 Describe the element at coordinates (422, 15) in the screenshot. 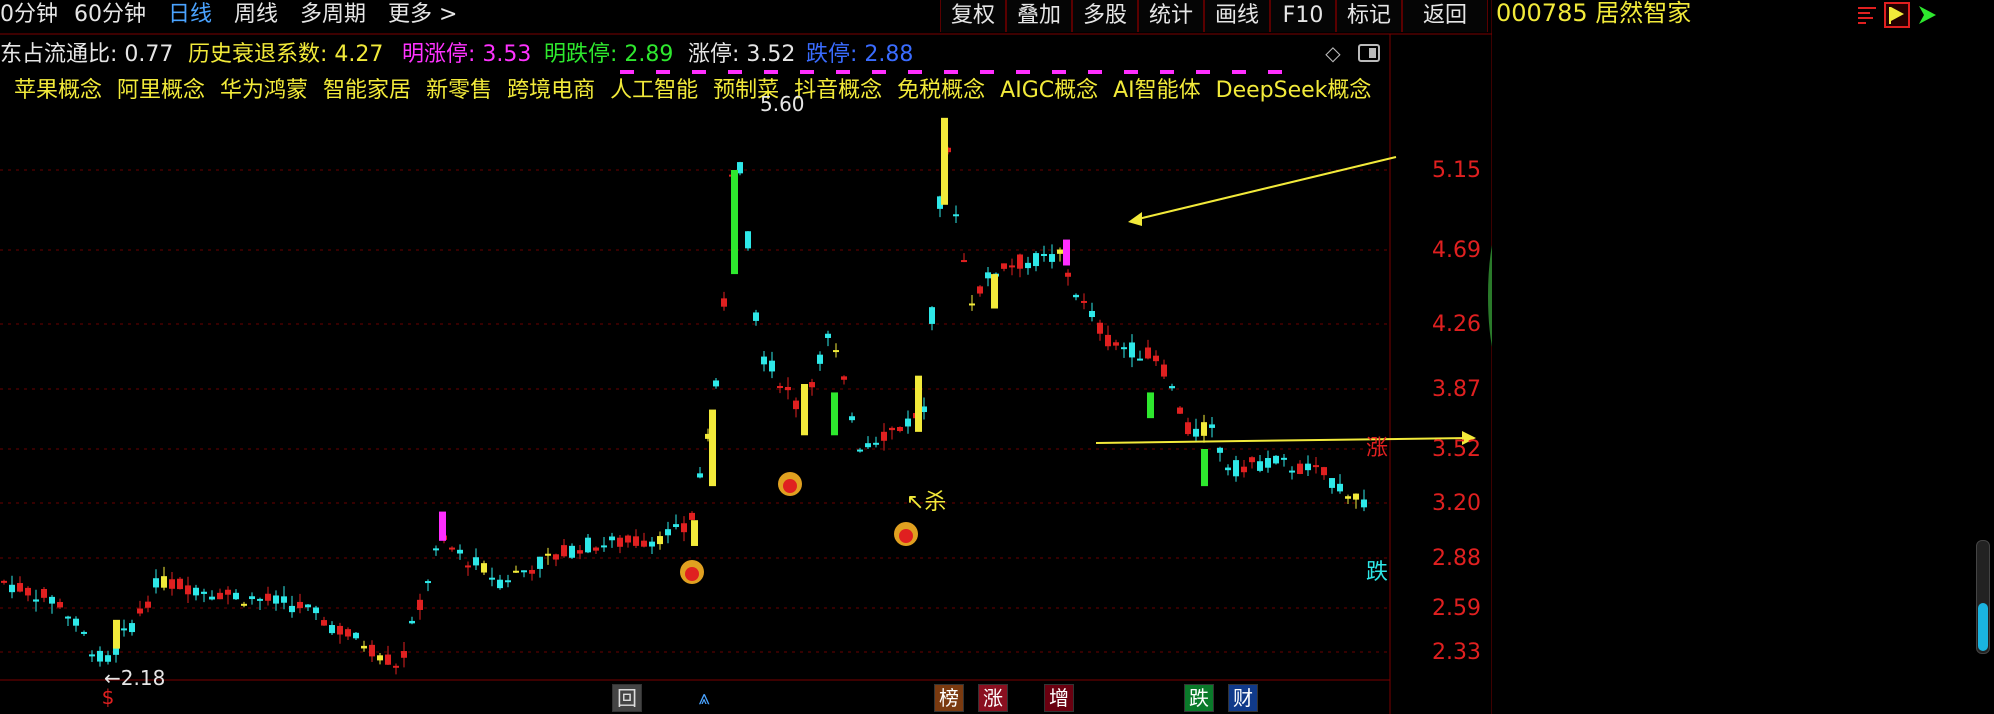

I see `tab-more: 更多 >` at that location.